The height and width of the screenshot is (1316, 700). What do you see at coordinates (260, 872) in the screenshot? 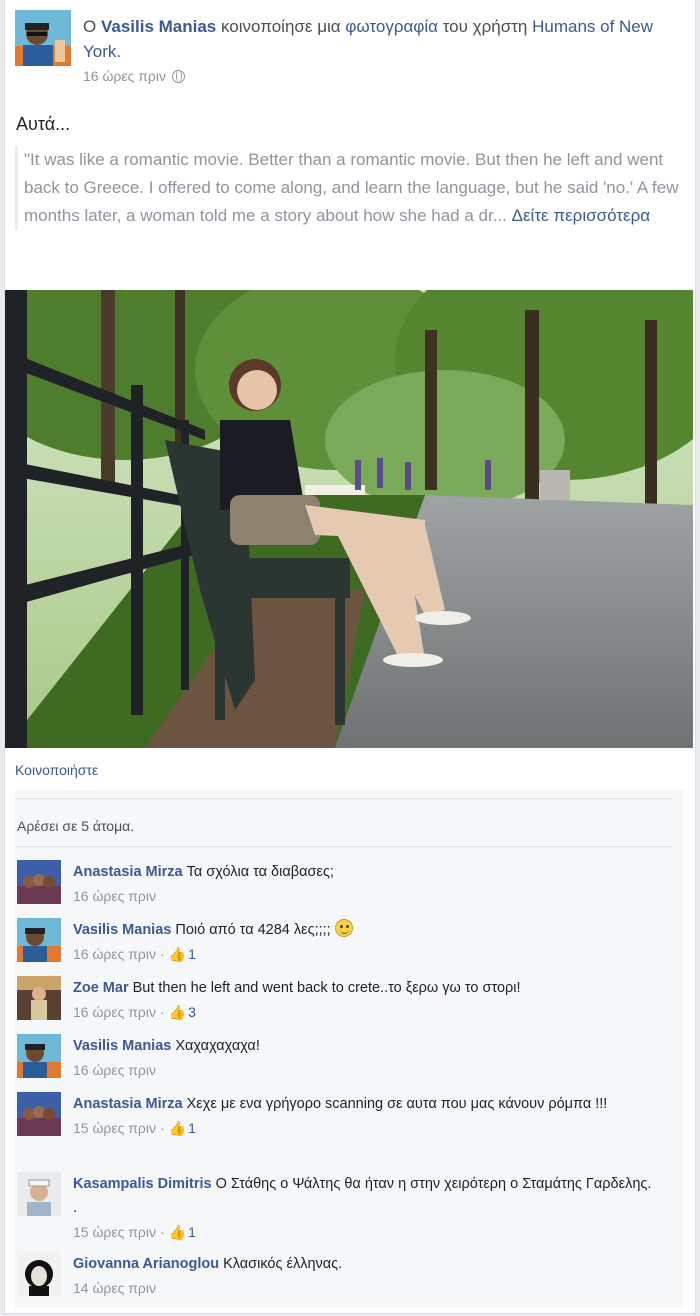
I see `comment-text: Τα σχόλια τα διαβασες;` at bounding box center [260, 872].